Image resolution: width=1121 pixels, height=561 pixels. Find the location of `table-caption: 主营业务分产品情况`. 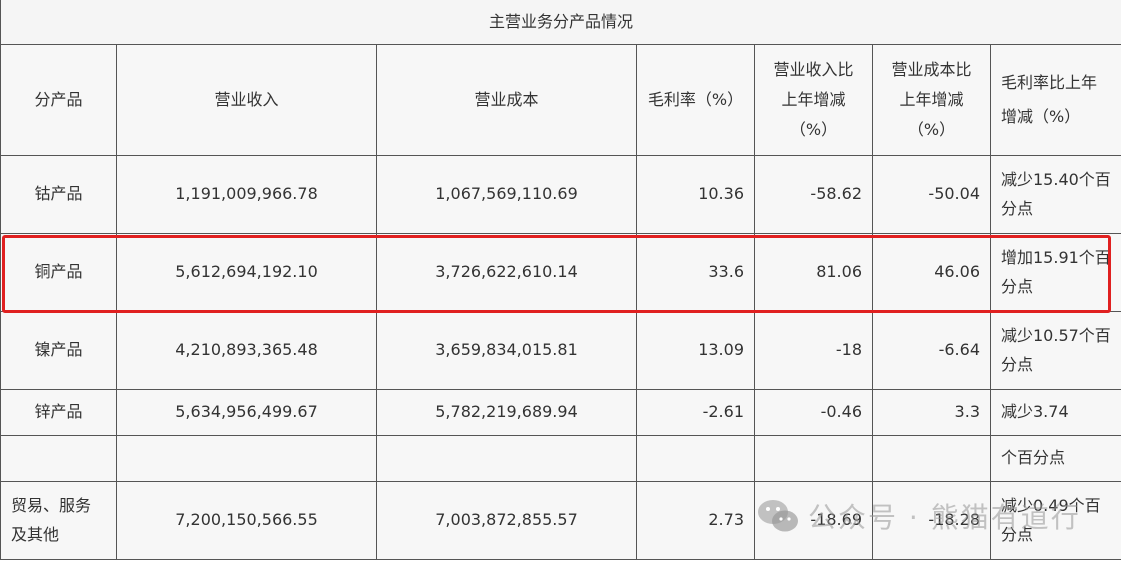

table-caption: 主营业务分产品情况 is located at coordinates (560, 22).